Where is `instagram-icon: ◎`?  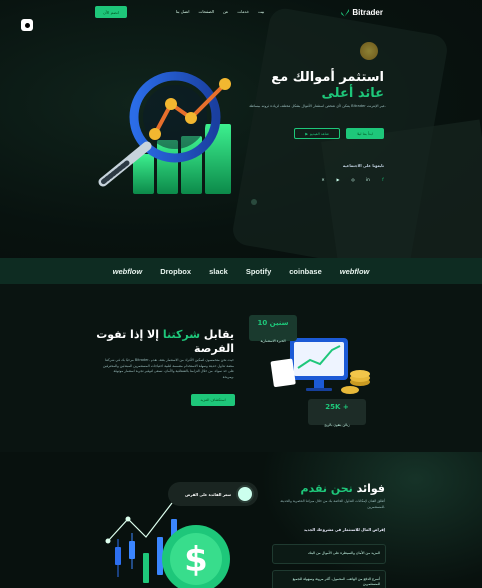 instagram-icon: ◎ is located at coordinates (353, 179).